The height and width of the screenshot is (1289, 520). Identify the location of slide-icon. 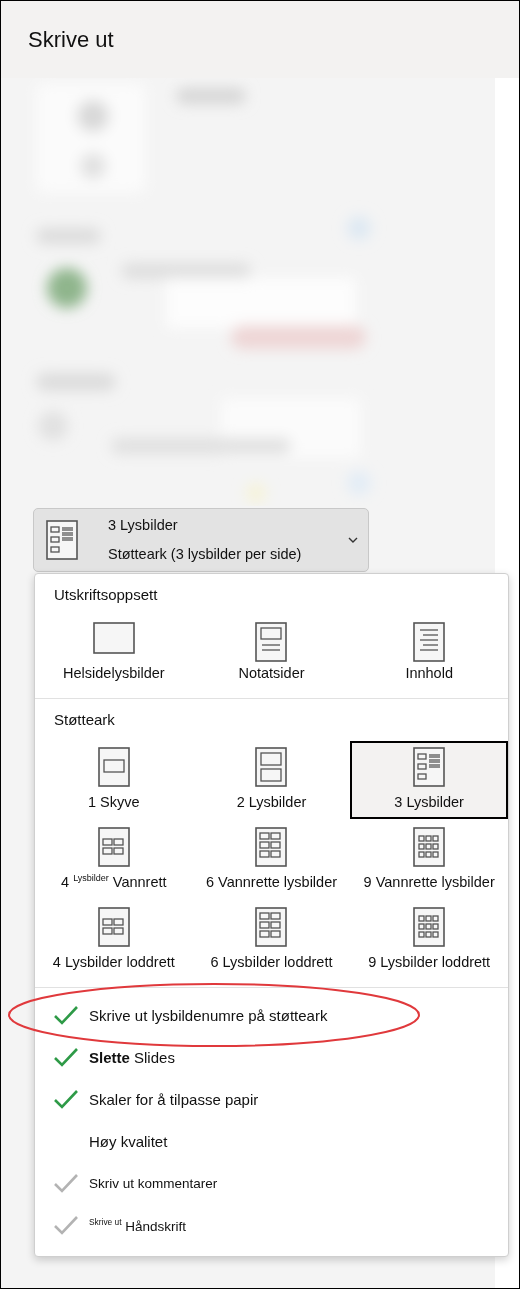
(113, 638).